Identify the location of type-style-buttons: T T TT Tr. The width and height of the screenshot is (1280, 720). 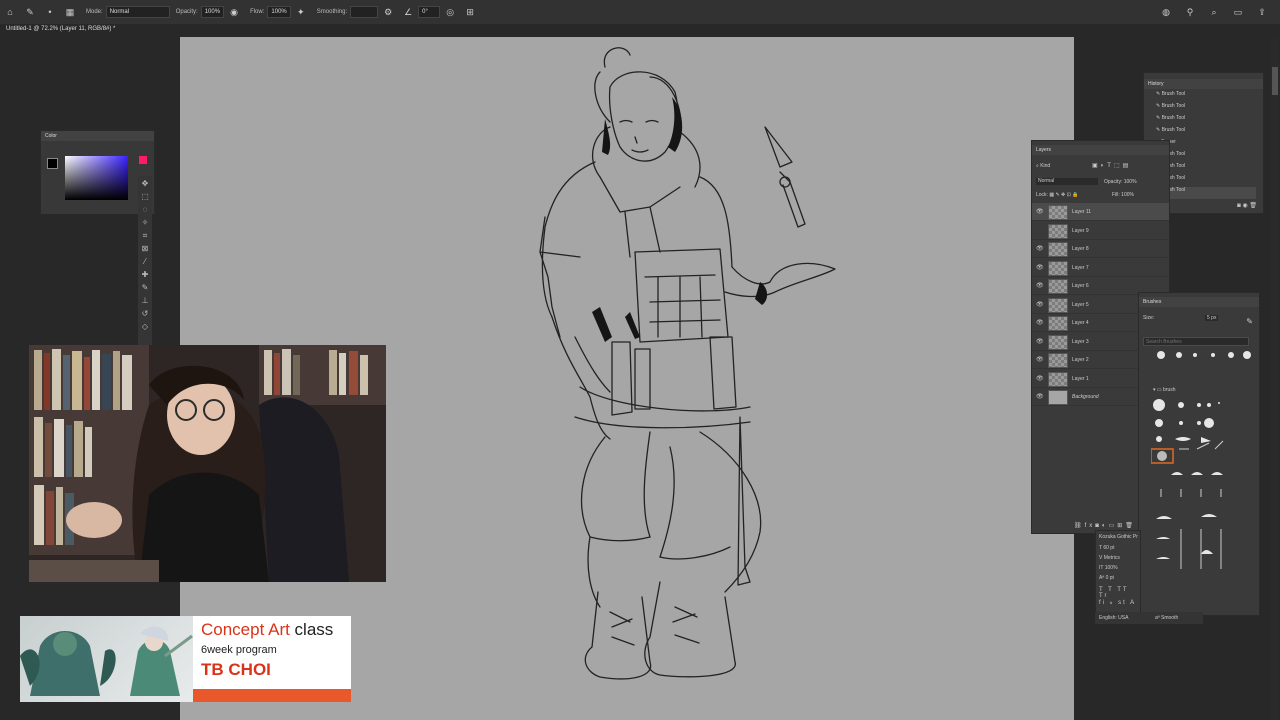
(1119, 593).